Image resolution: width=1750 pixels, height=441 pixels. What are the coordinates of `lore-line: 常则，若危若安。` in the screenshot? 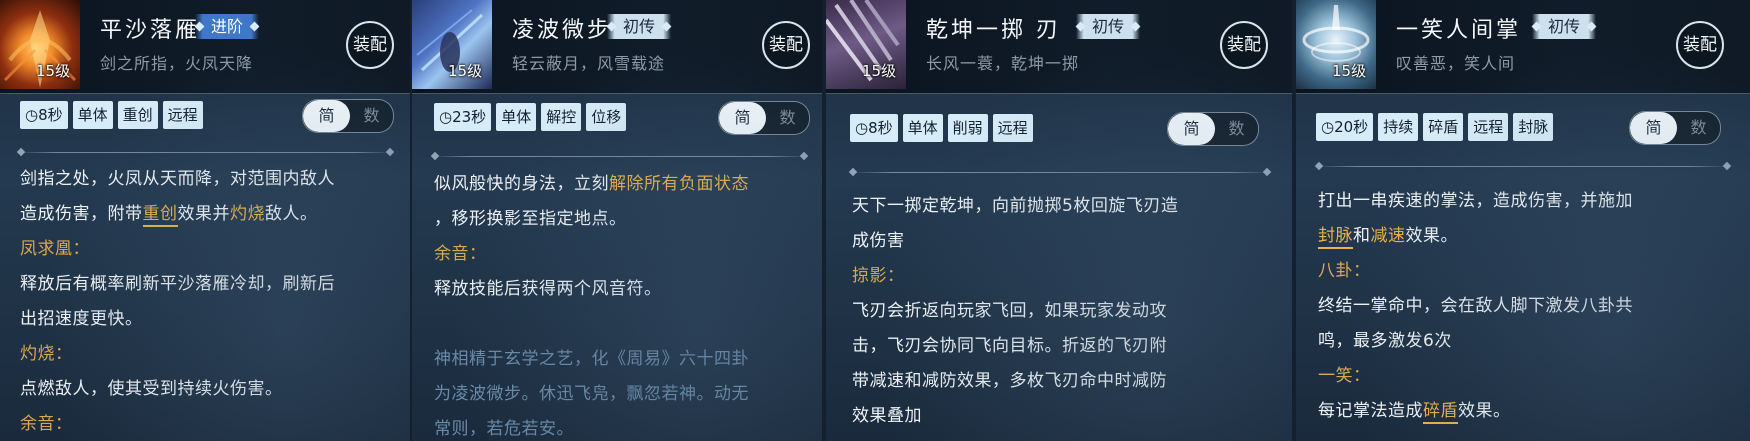 It's located at (504, 429).